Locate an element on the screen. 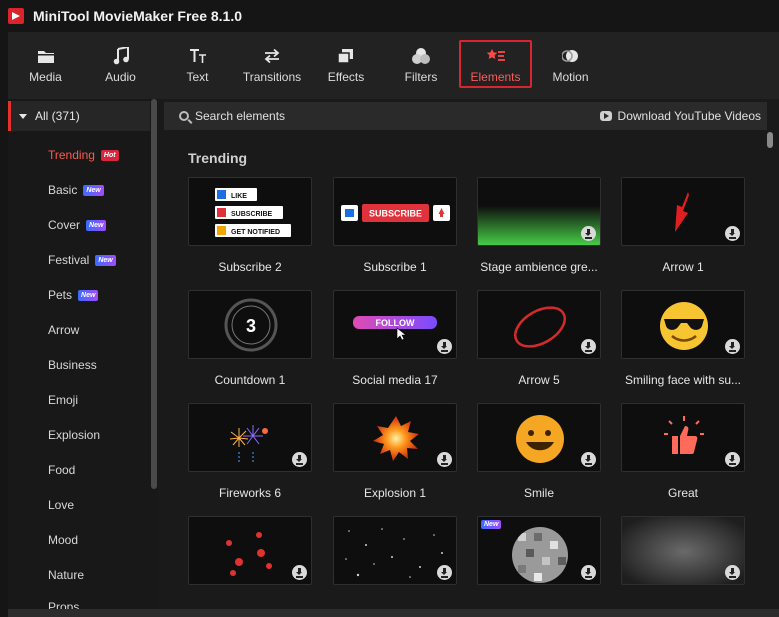 Image resolution: width=779 pixels, height=617 pixels. sidebar-item-nature: Nature is located at coordinates (66, 575).